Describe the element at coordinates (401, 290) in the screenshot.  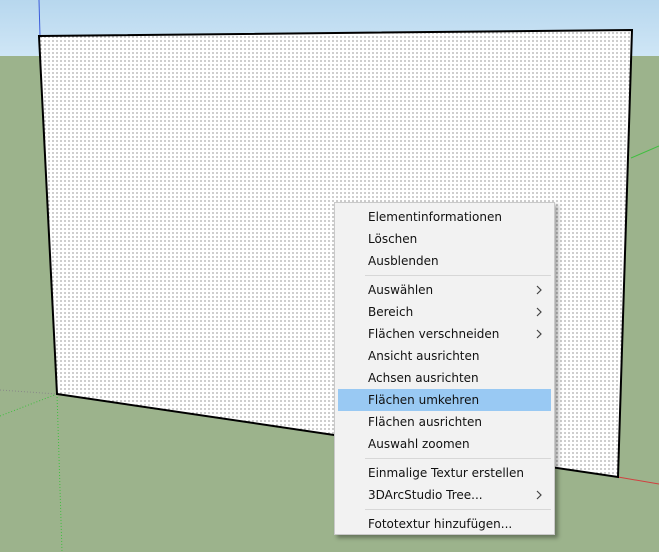
I see `menu-item-label: Auswählen` at that location.